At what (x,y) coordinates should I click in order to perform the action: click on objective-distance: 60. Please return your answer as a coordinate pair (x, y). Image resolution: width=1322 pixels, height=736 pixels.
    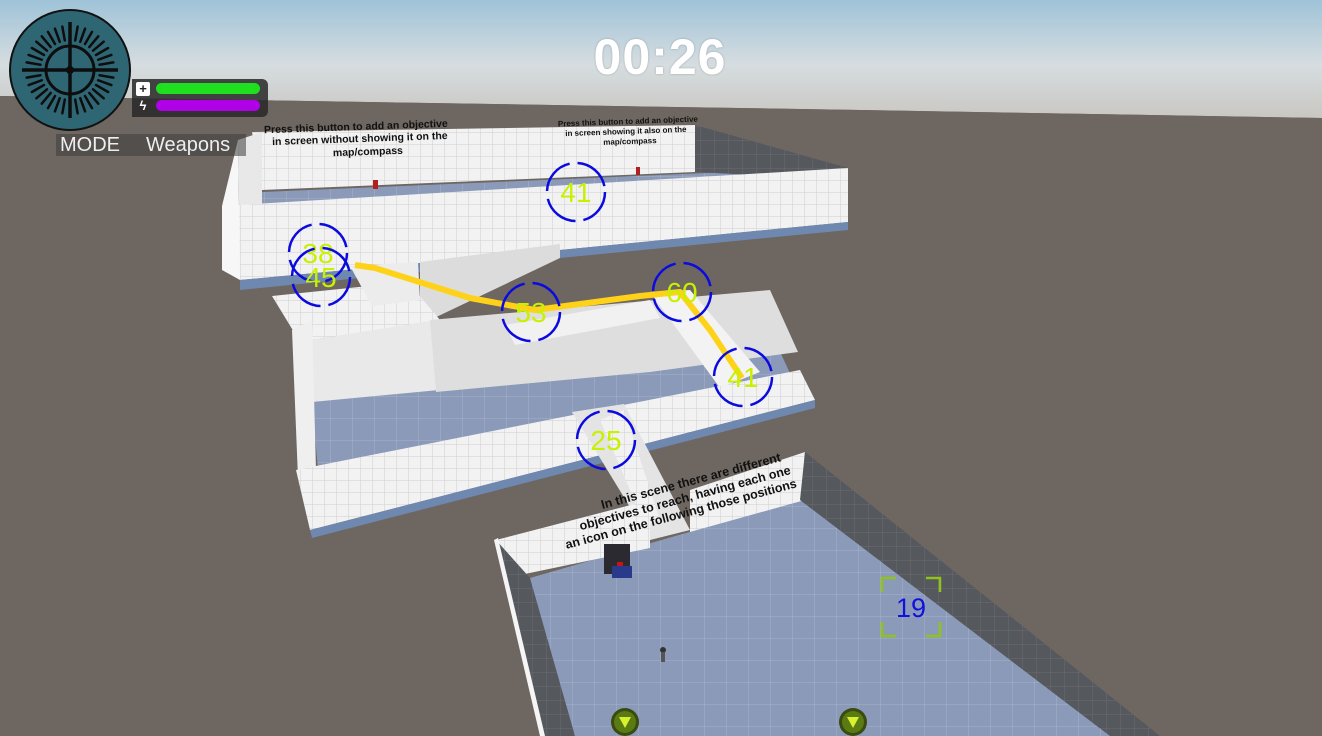
    Looking at the image, I should click on (681, 292).